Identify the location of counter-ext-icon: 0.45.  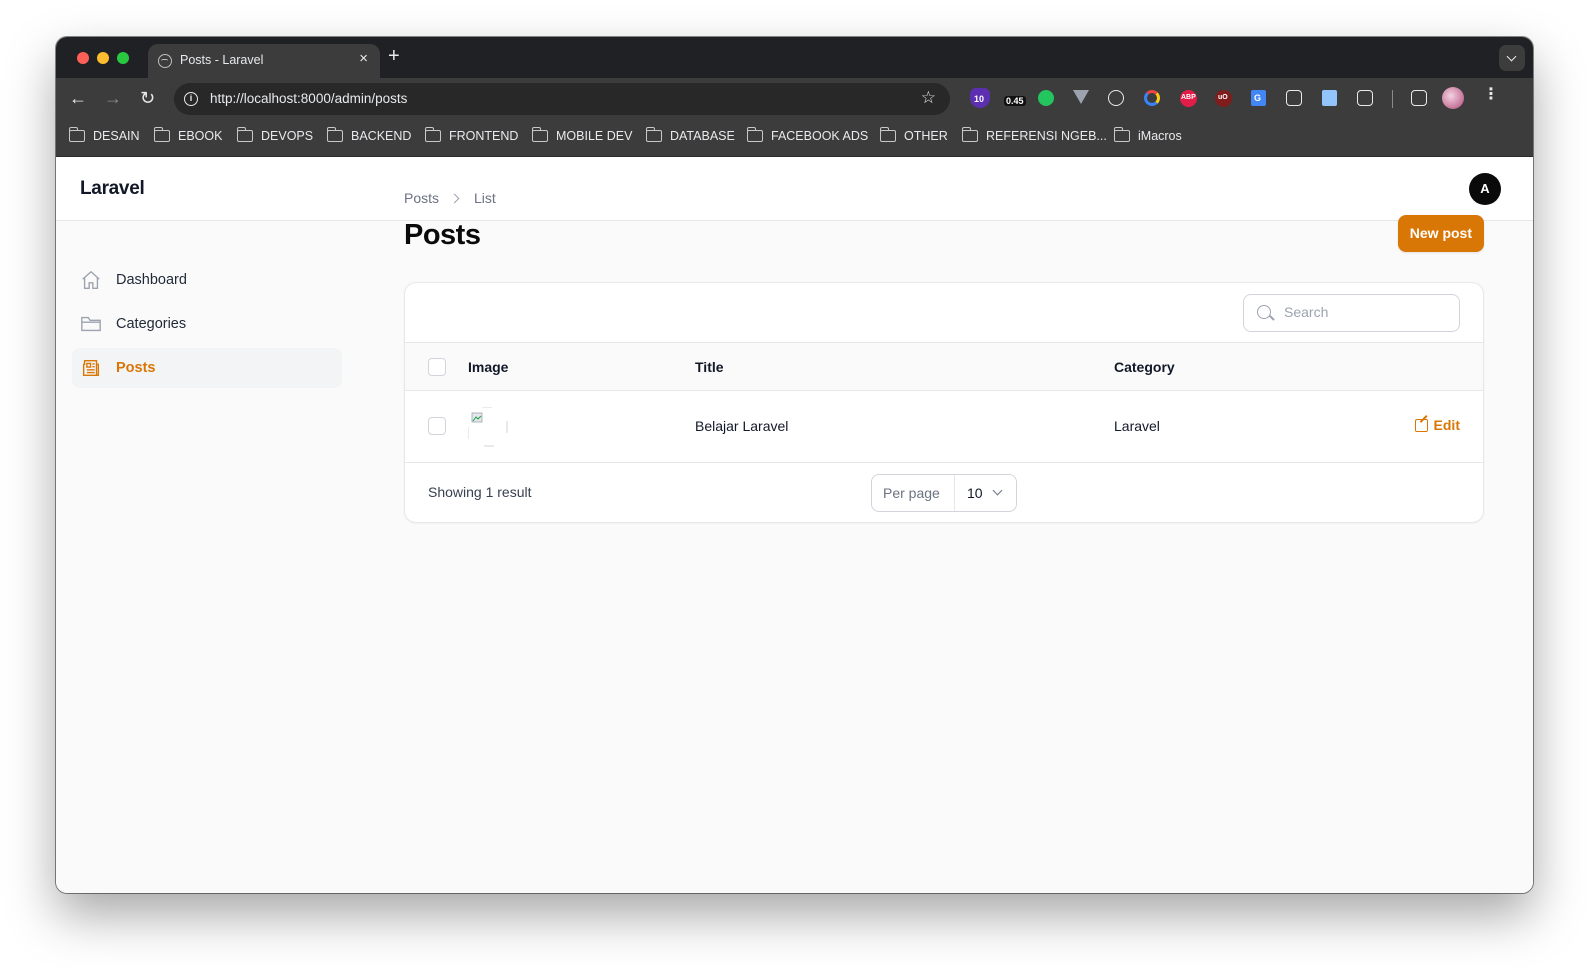
(1016, 98).